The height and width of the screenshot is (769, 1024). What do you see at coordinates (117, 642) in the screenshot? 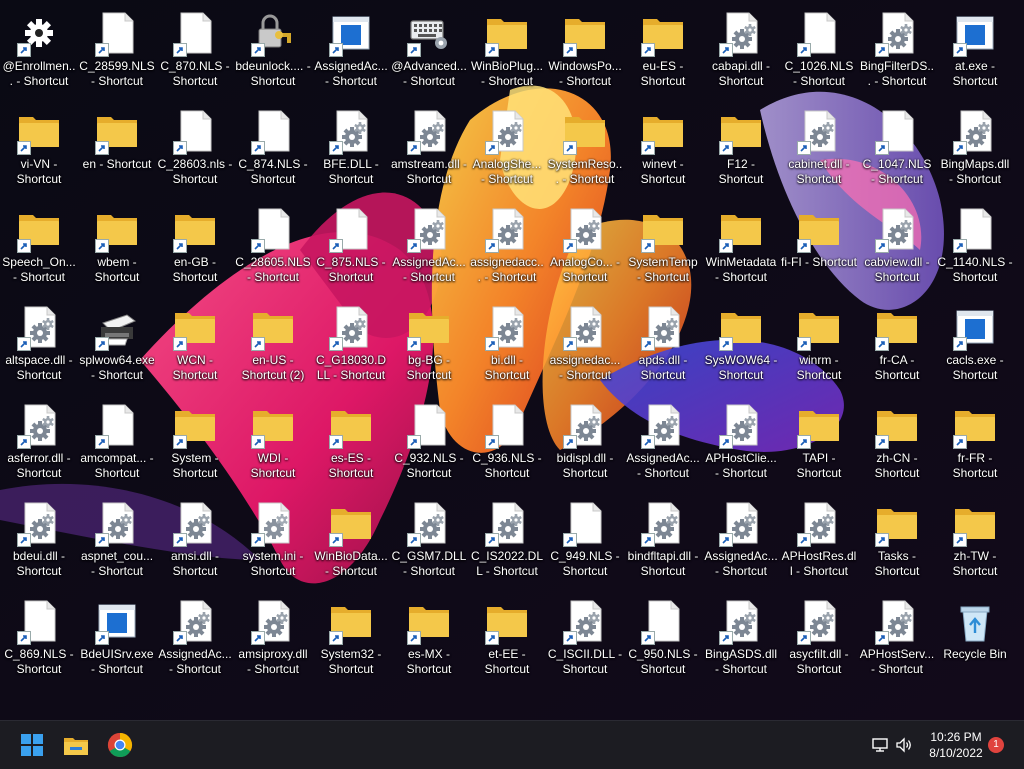
I see `desktop-icon: BdeUISrv.exe - Shortcut` at bounding box center [117, 642].